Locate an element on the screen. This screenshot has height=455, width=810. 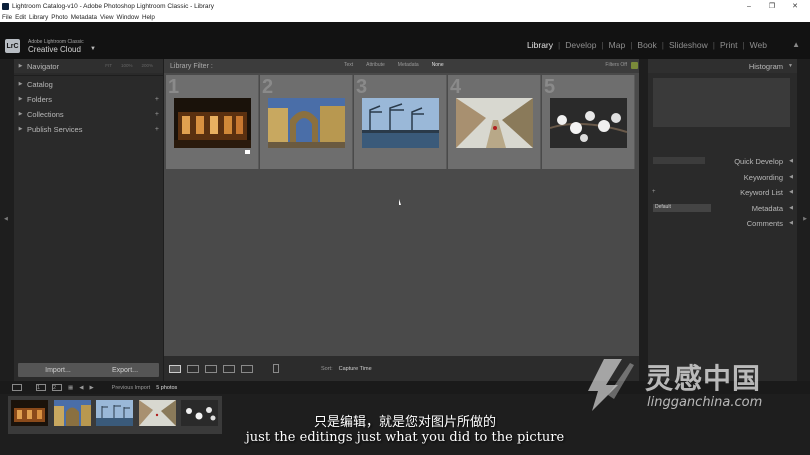
panel-quick-develop: Quick Develop ◀ is located at coordinates (722, 161).